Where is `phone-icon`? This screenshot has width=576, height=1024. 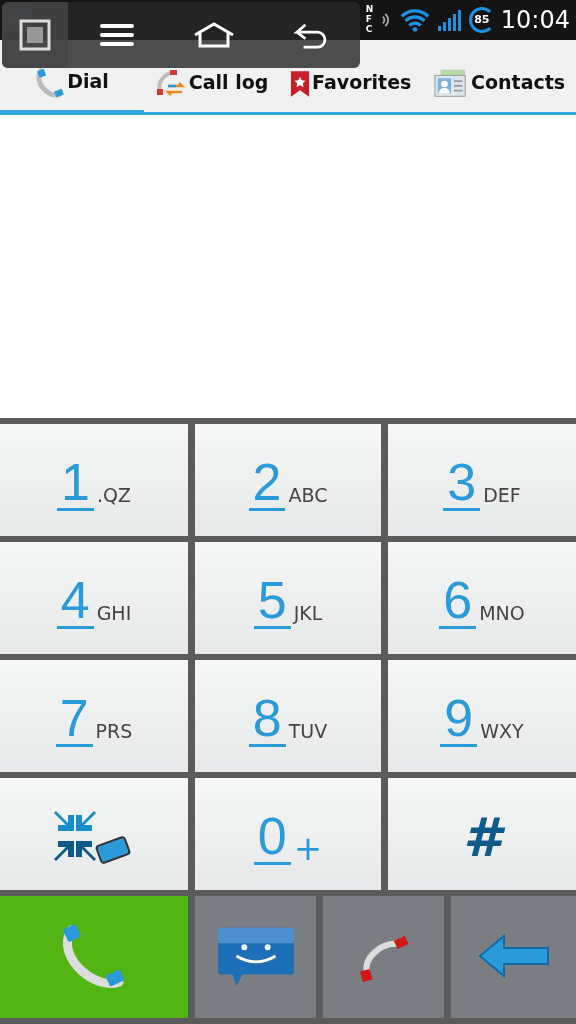 phone-icon is located at coordinates (50, 83).